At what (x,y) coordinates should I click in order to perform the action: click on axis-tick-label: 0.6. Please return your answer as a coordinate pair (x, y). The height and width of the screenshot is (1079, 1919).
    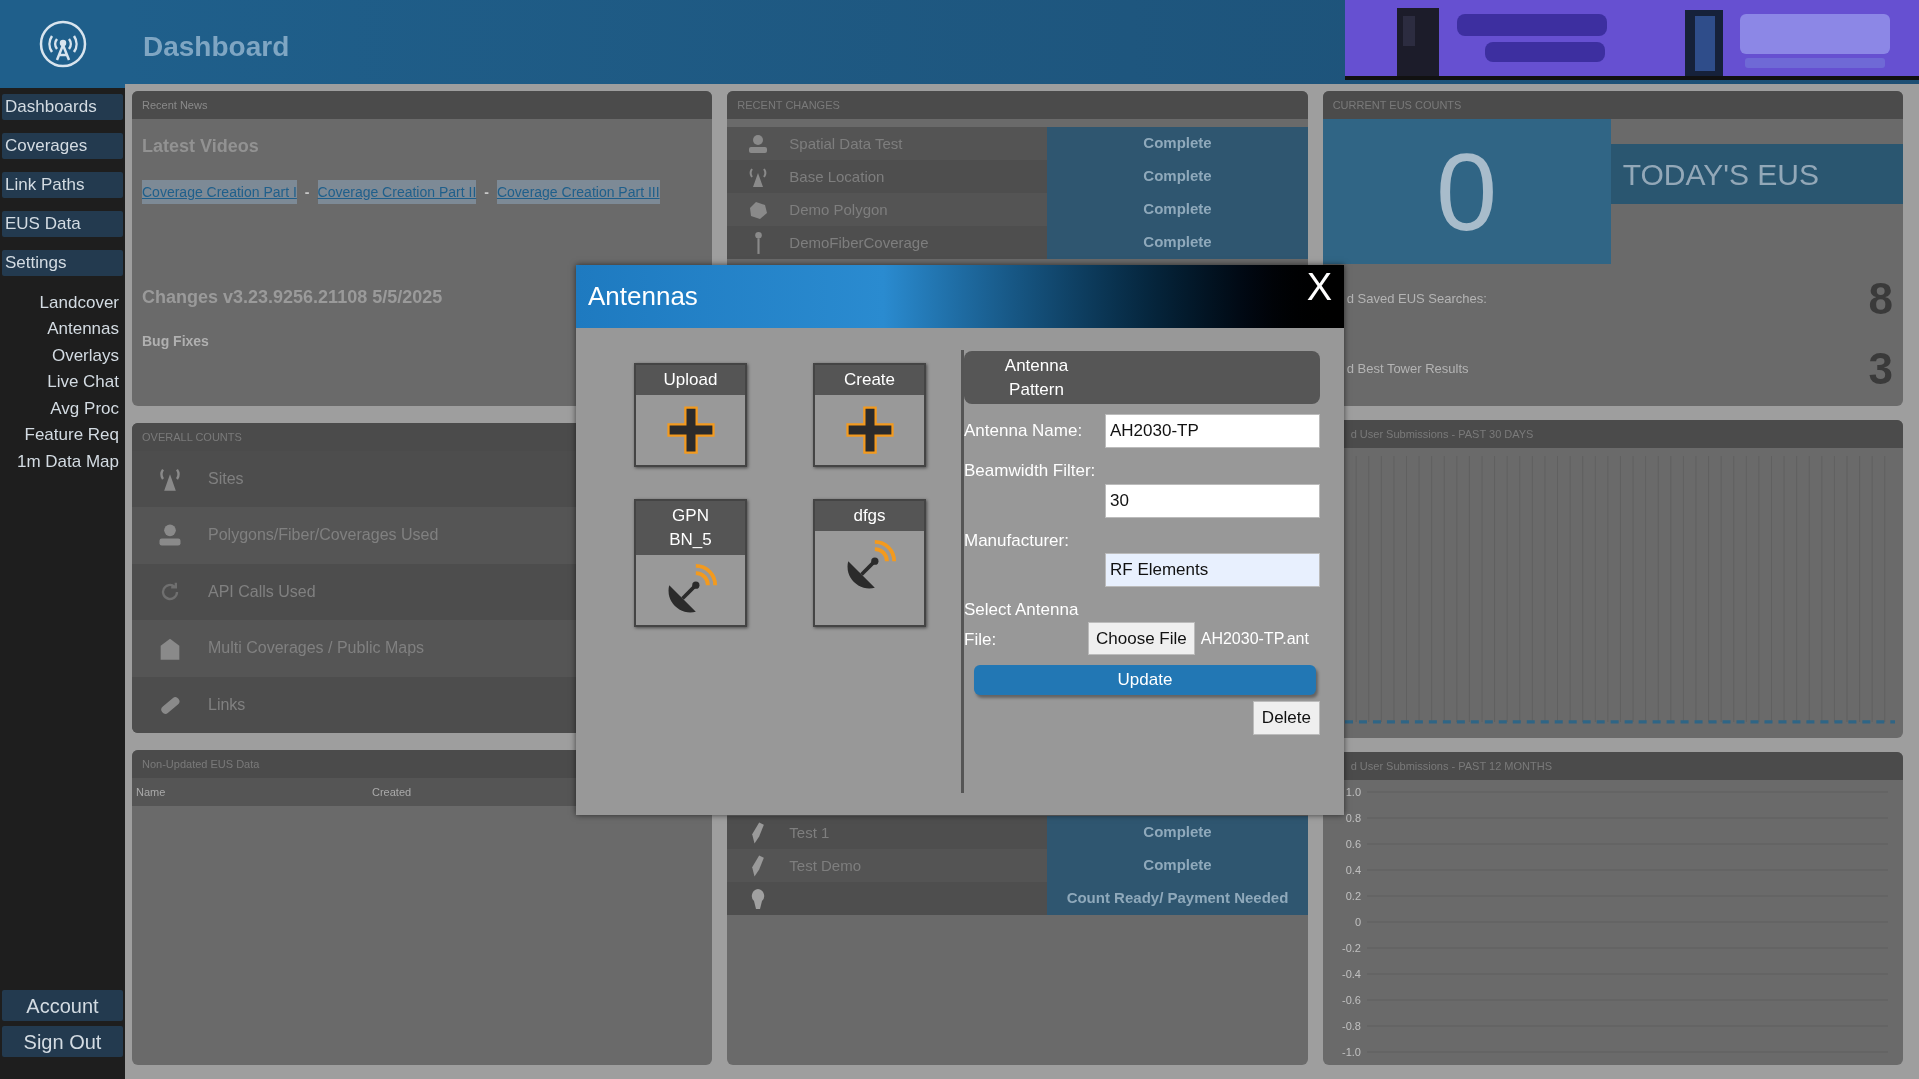
    Looking at the image, I should click on (1353, 844).